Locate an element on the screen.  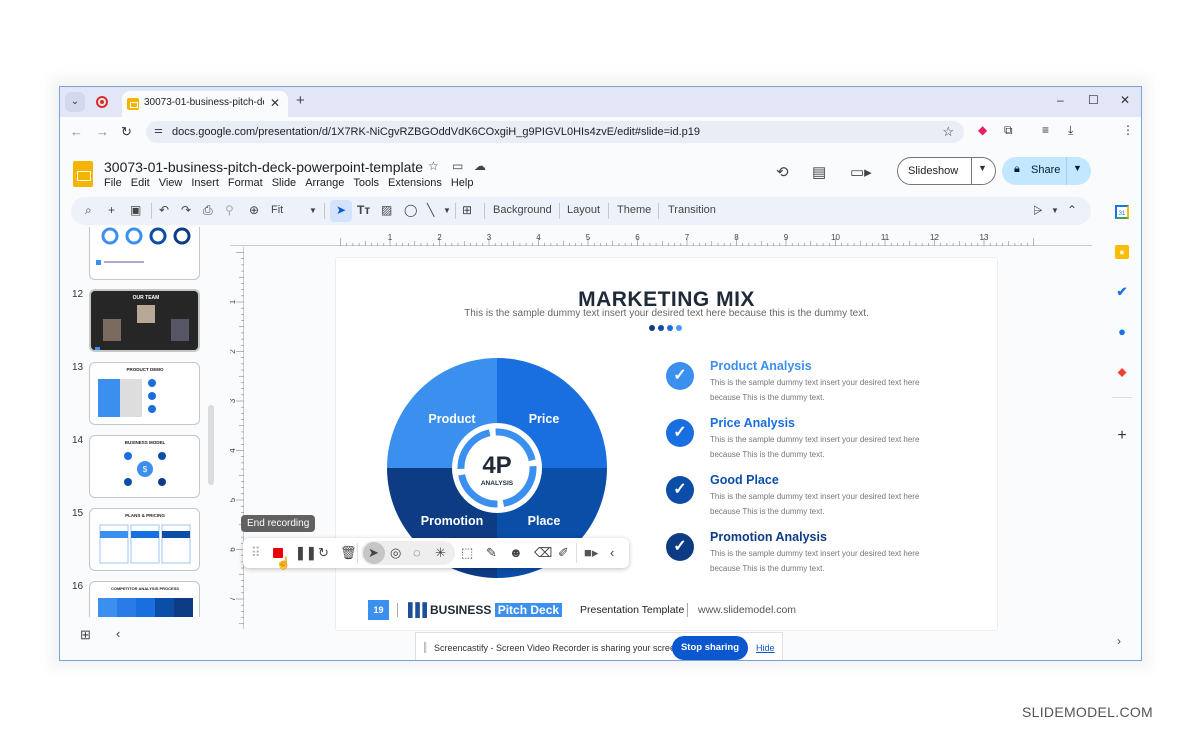
tab-search-button: ⌄ is located at coordinates (75, 102).